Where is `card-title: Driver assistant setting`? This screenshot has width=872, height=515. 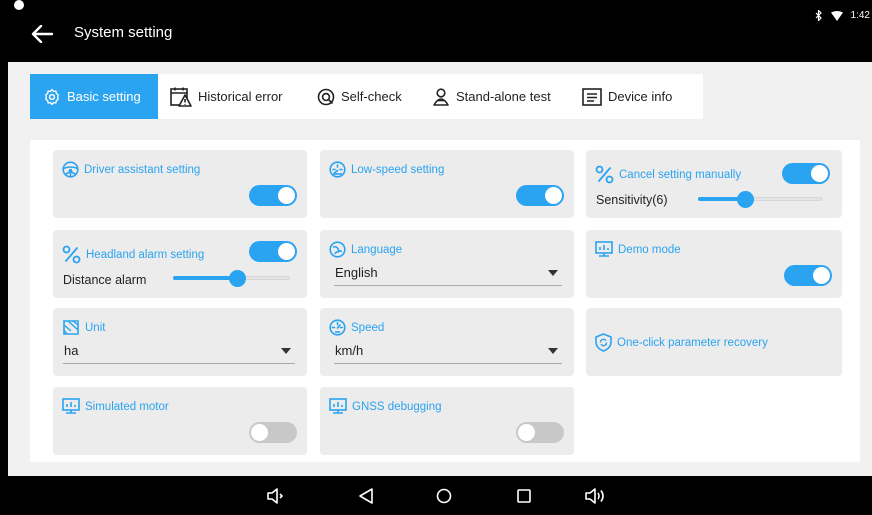 card-title: Driver assistant setting is located at coordinates (131, 169).